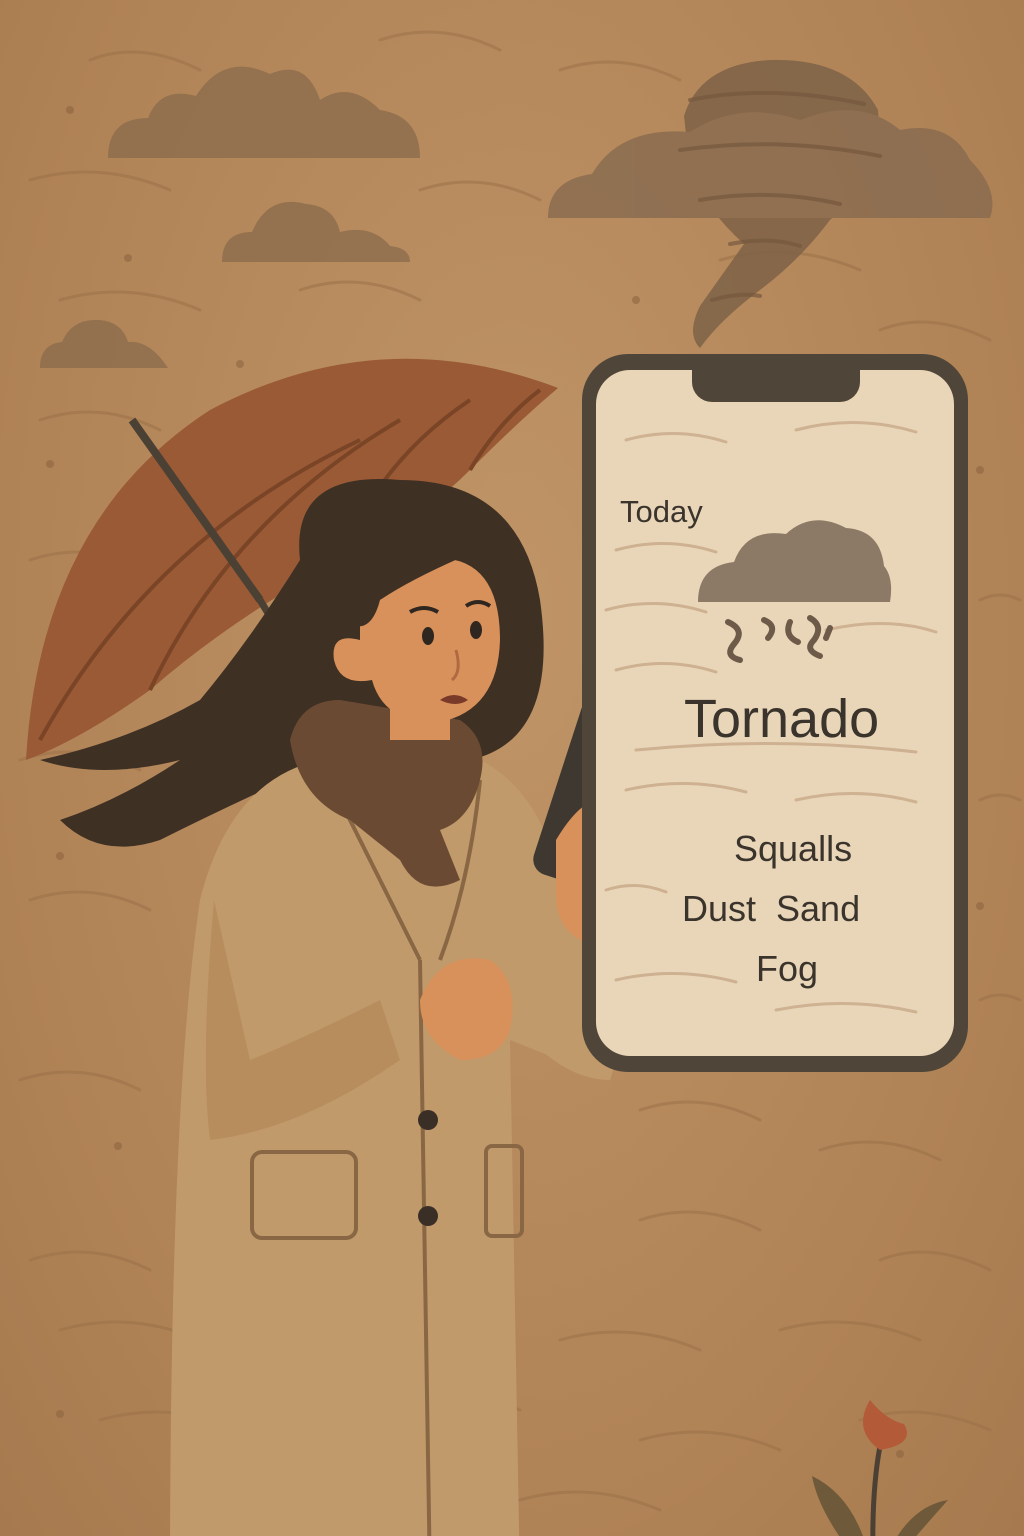 The width and height of the screenshot is (1024, 1536). Describe the element at coordinates (776, 386) in the screenshot. I see `phone-notch` at that location.